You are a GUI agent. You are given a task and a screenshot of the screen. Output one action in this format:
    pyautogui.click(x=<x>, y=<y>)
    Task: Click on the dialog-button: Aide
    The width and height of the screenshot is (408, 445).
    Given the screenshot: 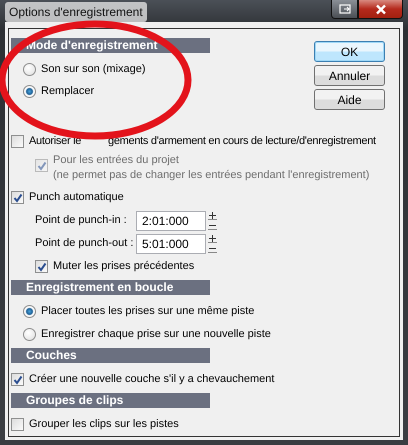 What is the action you would take?
    pyautogui.click(x=349, y=99)
    